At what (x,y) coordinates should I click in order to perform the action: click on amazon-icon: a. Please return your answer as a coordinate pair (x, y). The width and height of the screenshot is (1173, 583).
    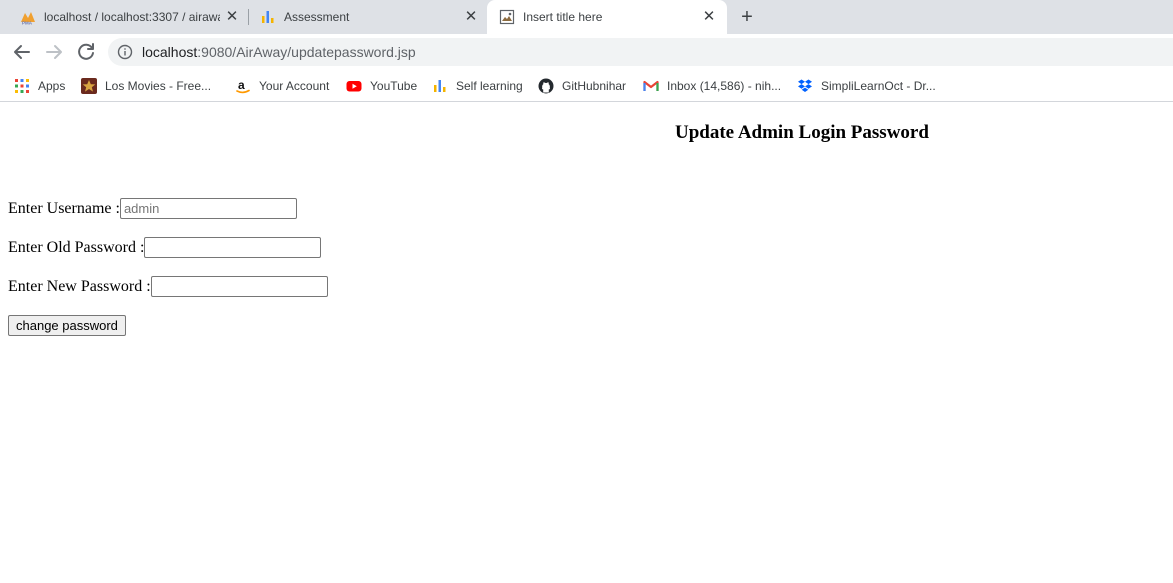
    Looking at the image, I should click on (243, 86).